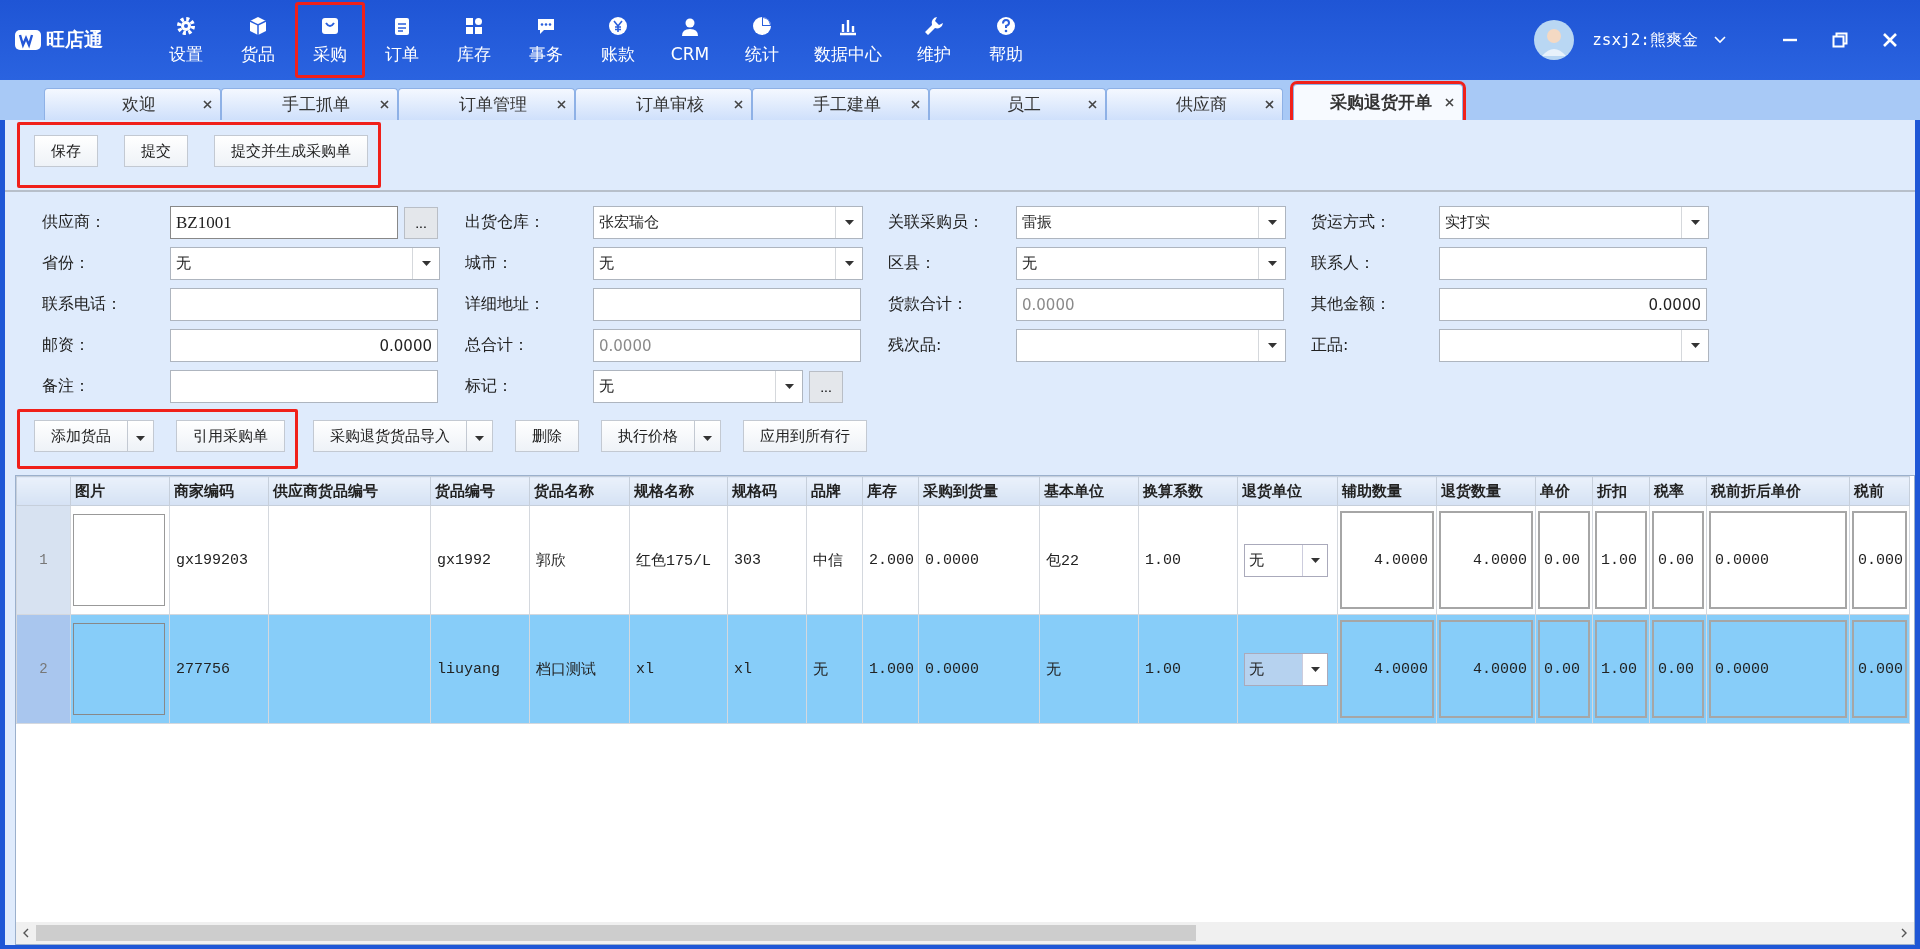 The width and height of the screenshot is (1920, 949). Describe the element at coordinates (912, 263) in the screenshot. I see `field-label: 区县：` at that location.